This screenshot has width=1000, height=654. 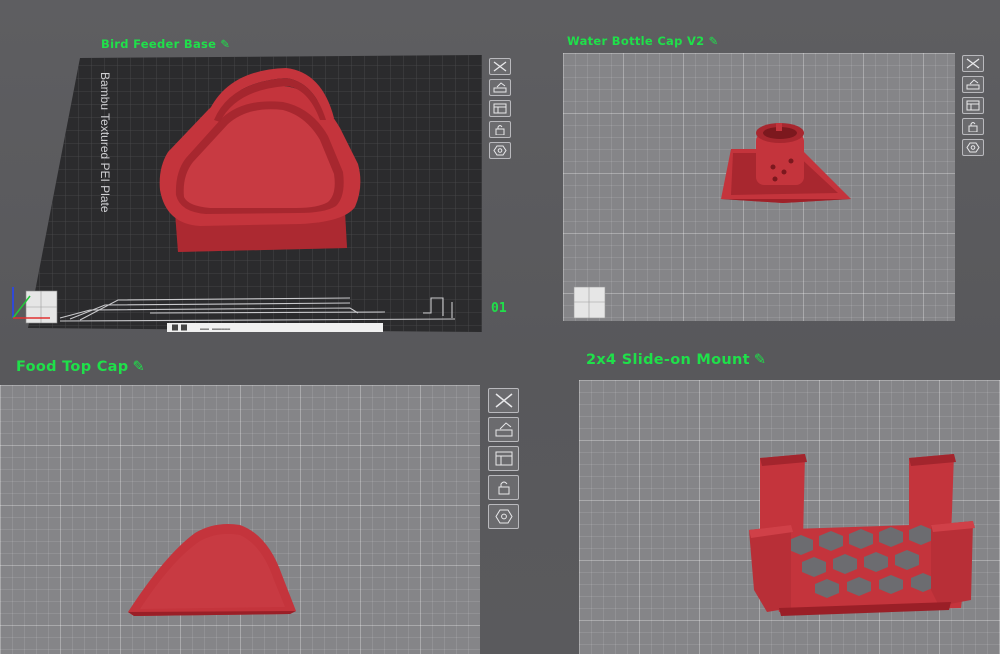 I want to click on model-2x4-slide-on-mount, so click(x=862, y=535).